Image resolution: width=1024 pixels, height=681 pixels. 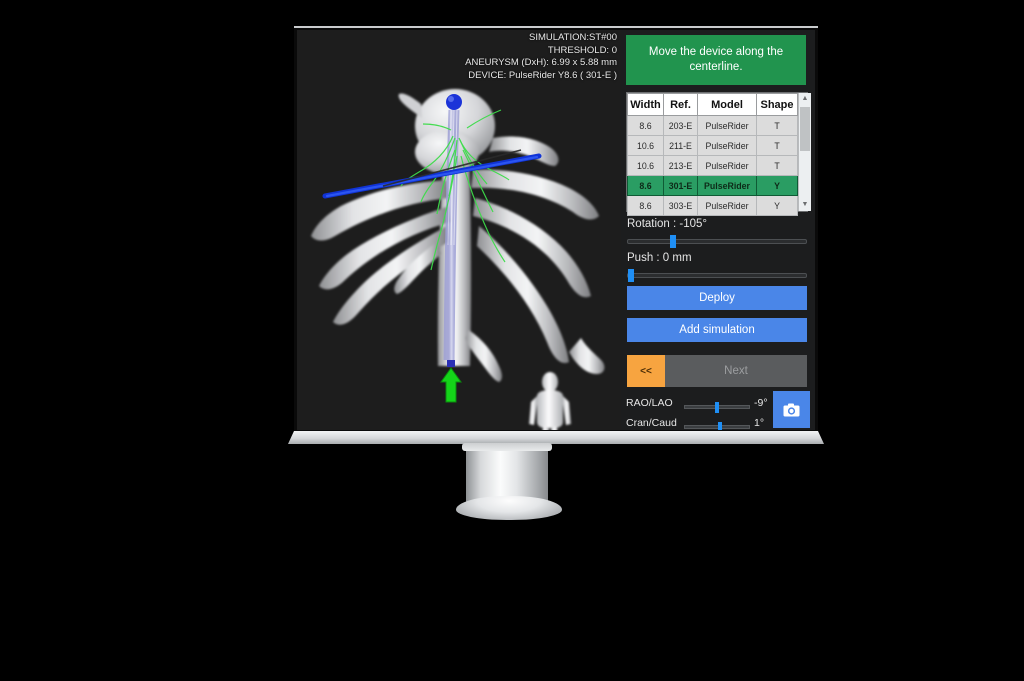 I want to click on overlay-aneurysm: ANEURYSM (DxH): 6.99 x 5.88 mm, so click(x=541, y=63).